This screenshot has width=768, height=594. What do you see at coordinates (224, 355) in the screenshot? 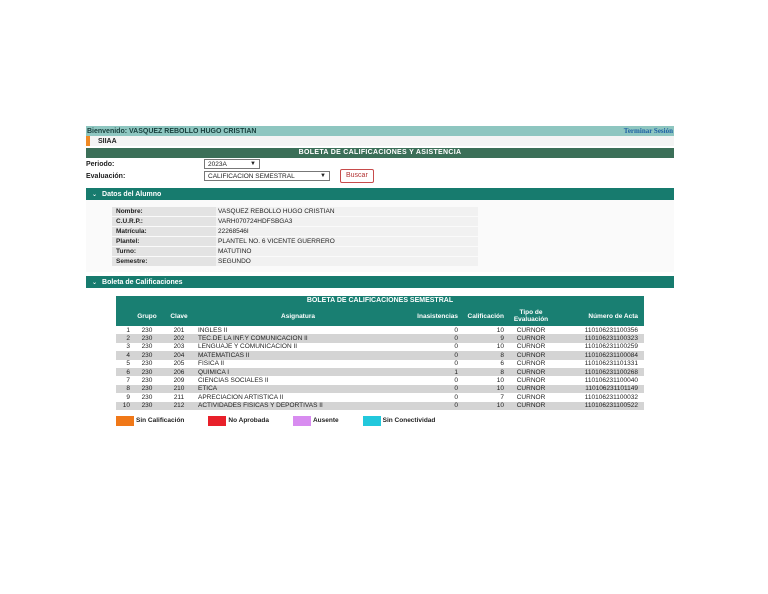
I see `table-cell: MATEMATICAS II` at bounding box center [224, 355].